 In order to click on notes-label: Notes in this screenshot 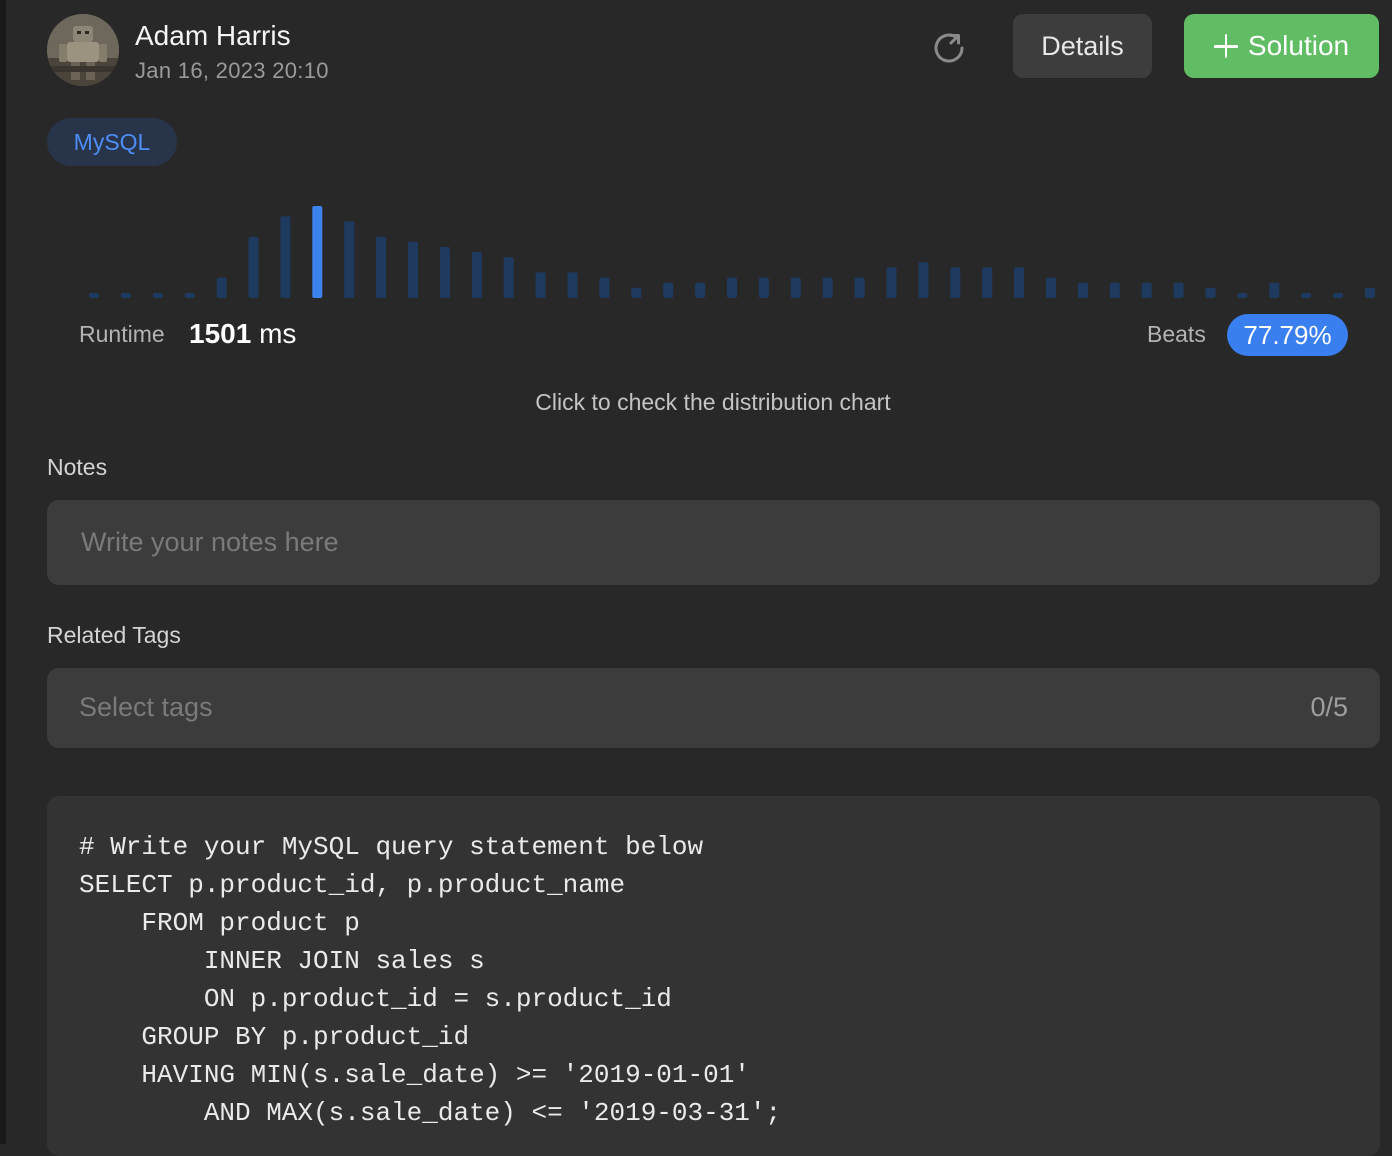, I will do `click(77, 467)`.